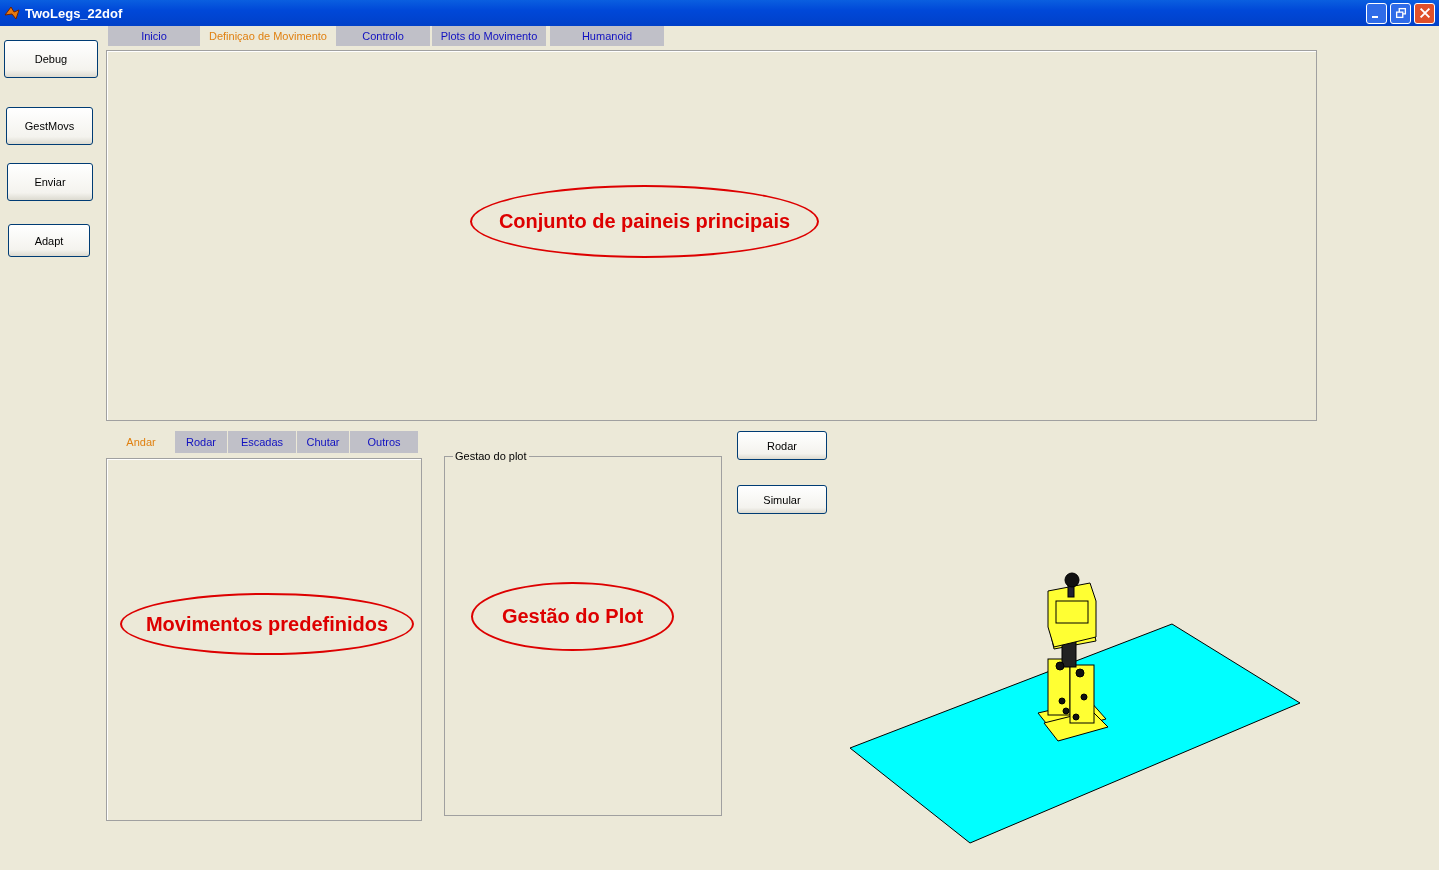 This screenshot has width=1439, height=870. I want to click on tab: Outros, so click(384, 442).